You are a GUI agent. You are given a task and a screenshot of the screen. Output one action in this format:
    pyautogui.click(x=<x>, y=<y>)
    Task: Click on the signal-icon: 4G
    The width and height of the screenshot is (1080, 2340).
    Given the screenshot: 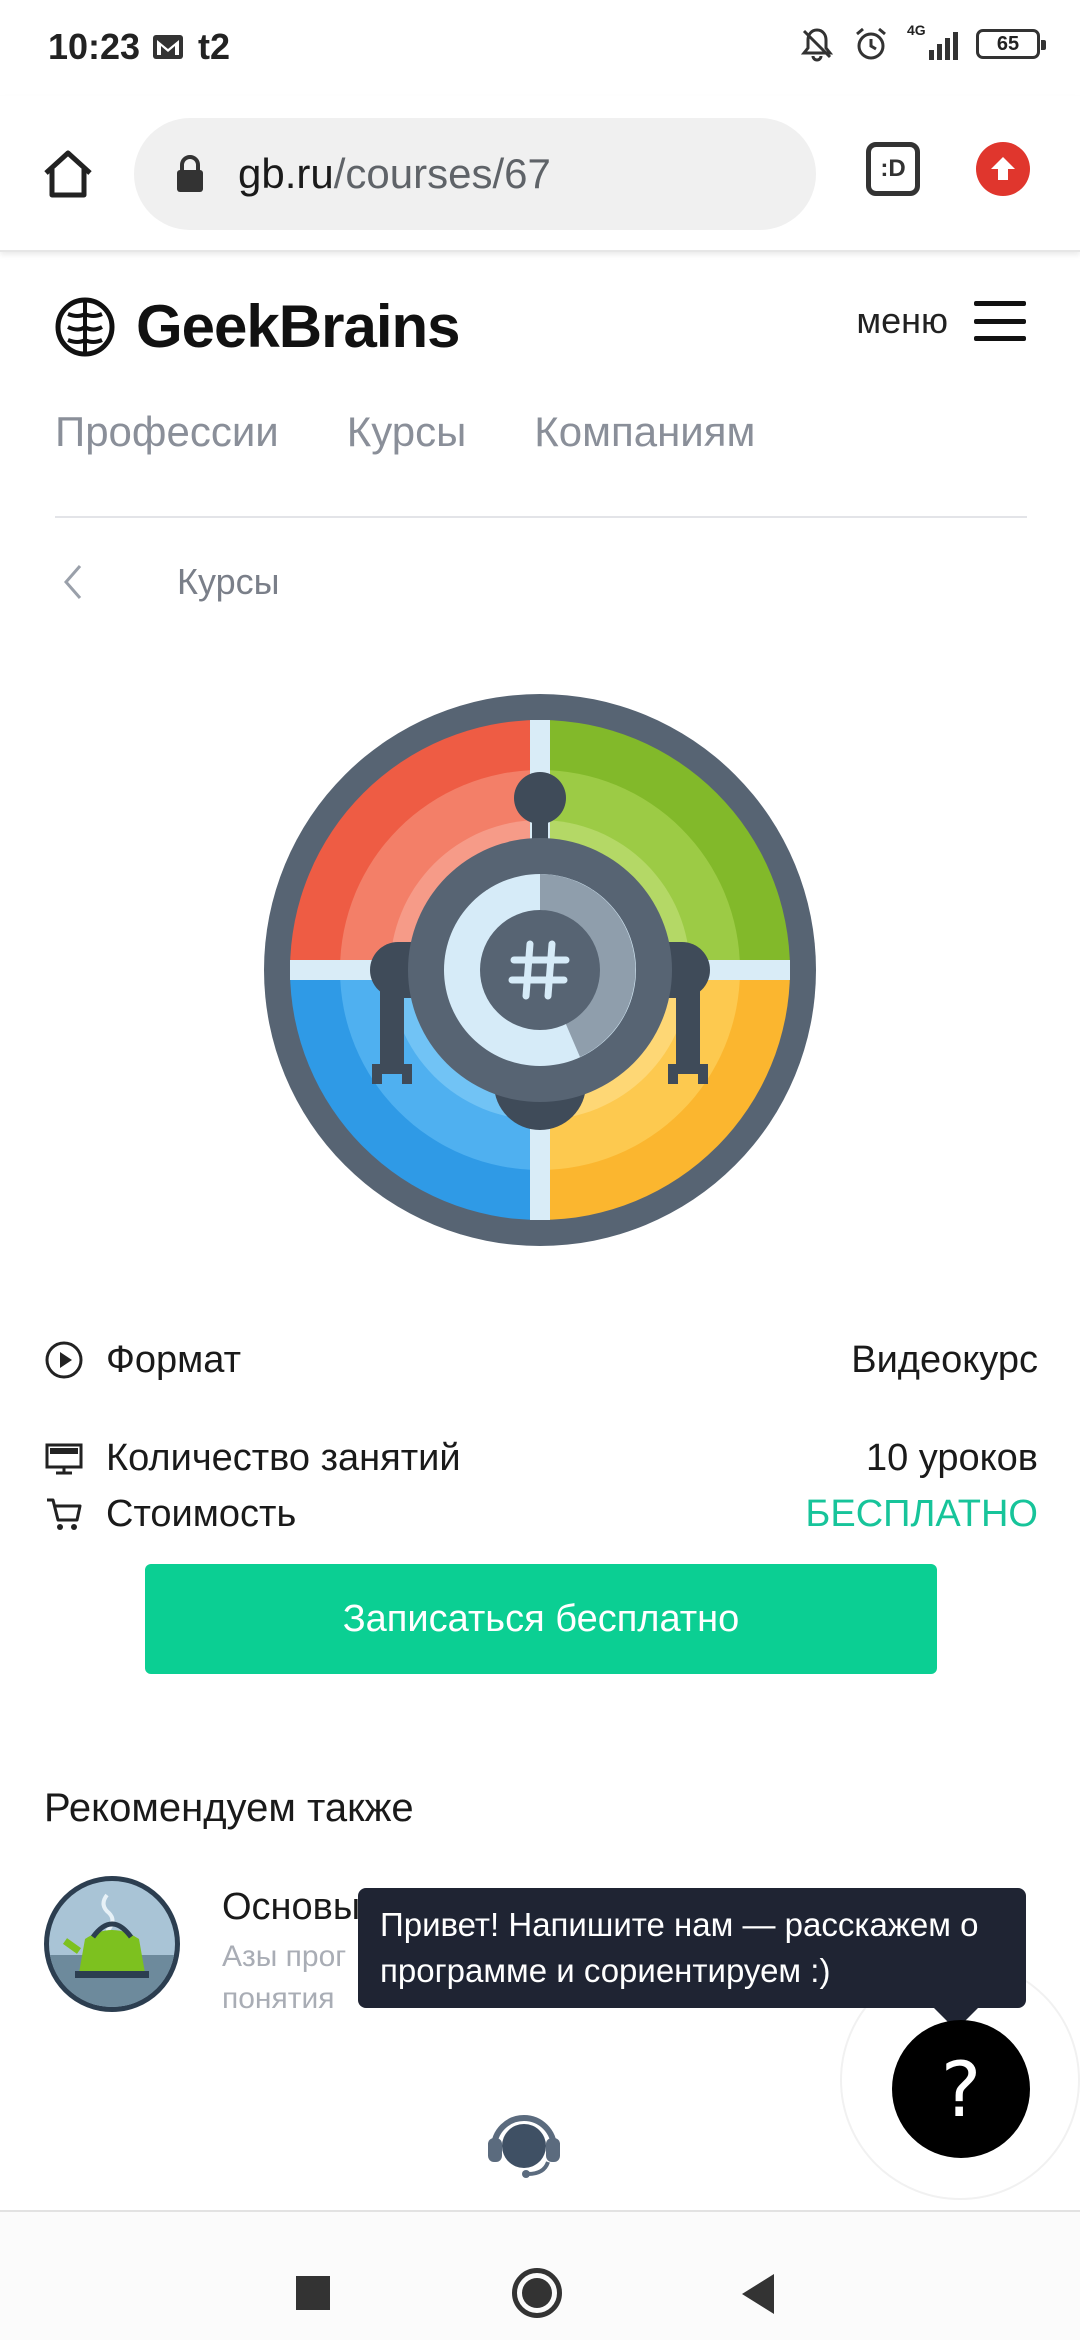 What is the action you would take?
    pyautogui.click(x=932, y=41)
    